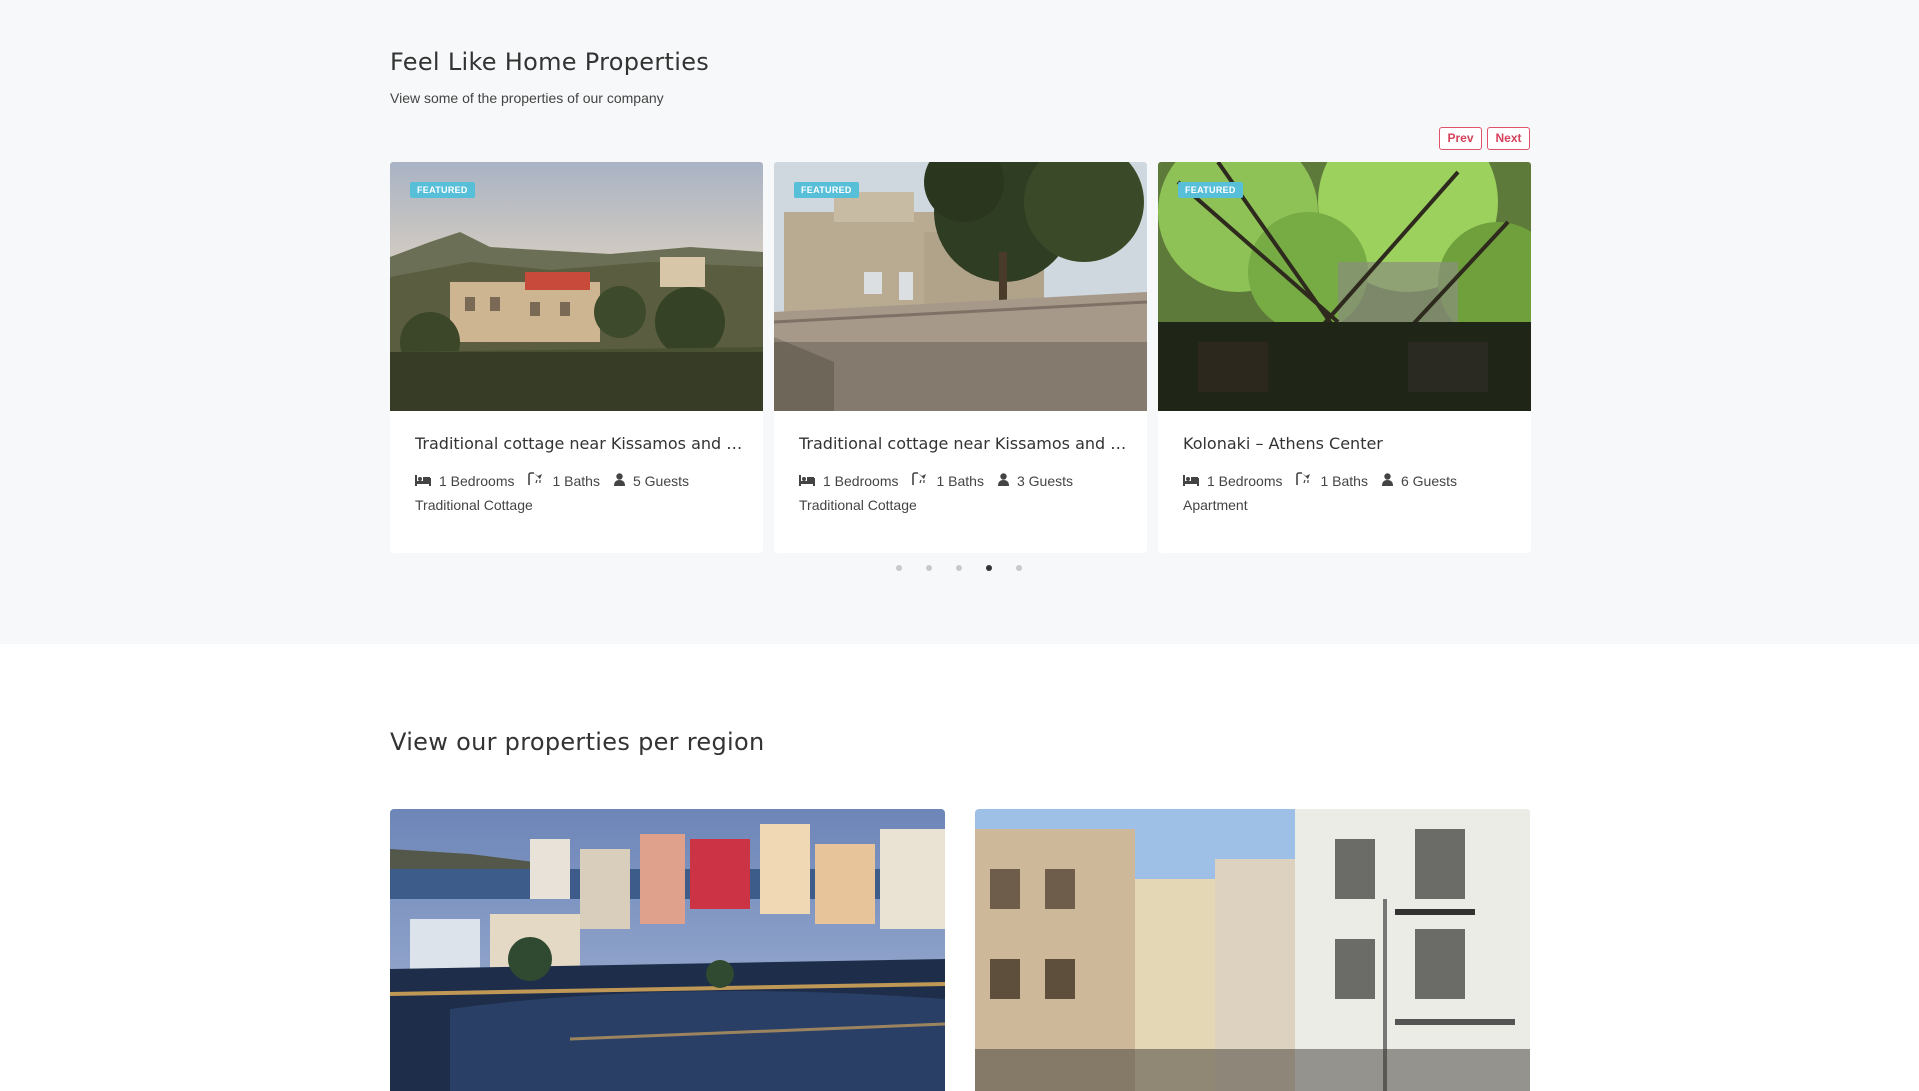  Describe the element at coordinates (1348, 443) in the screenshot. I see `property-title: Kolonaki – Athens Center` at that location.